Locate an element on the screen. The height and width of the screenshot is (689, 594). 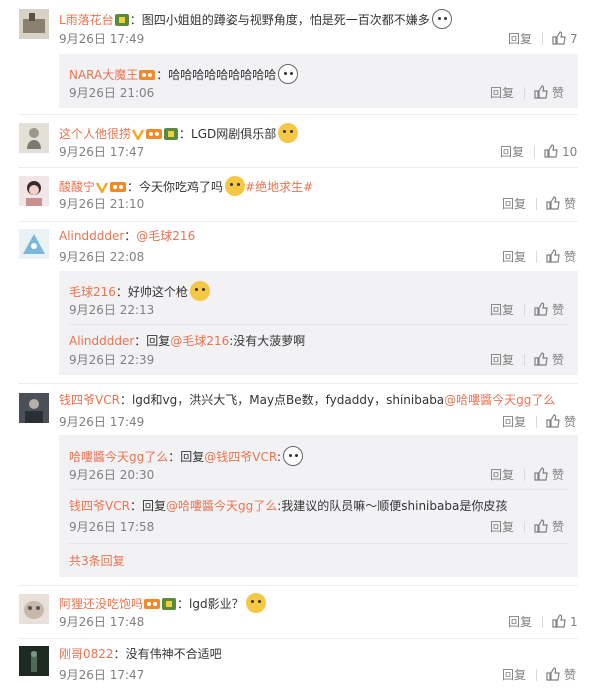
reply-text: : is located at coordinates (278, 457).